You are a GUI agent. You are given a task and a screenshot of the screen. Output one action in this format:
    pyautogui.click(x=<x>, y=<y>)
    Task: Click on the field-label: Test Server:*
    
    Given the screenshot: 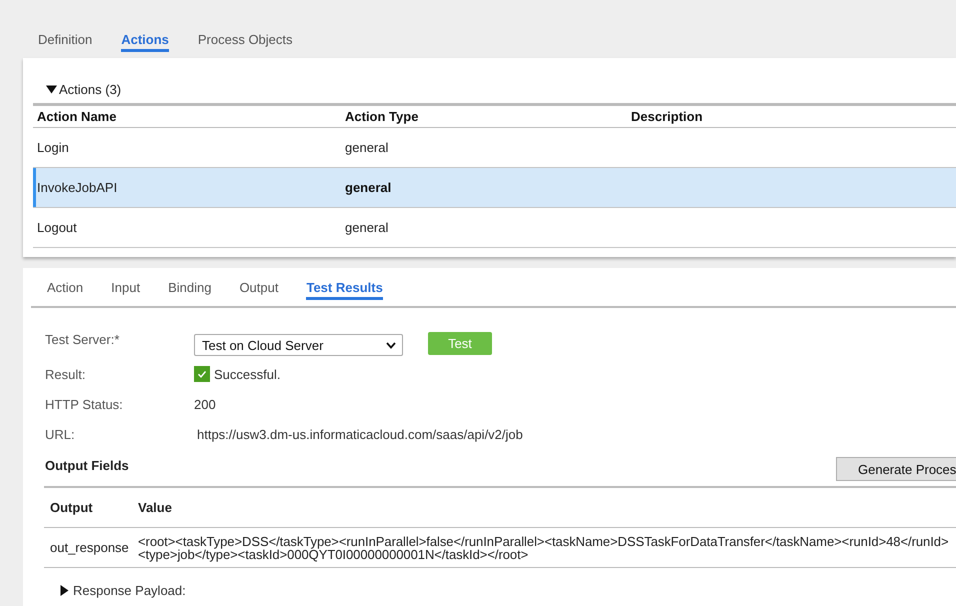 What is the action you would take?
    pyautogui.click(x=82, y=339)
    